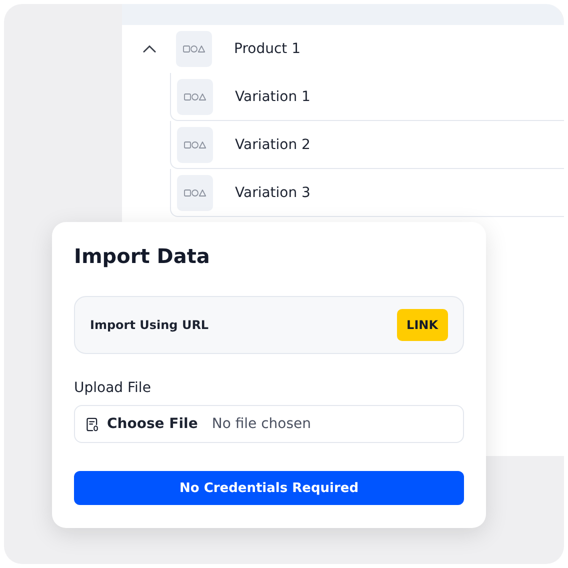 The height and width of the screenshot is (568, 568). What do you see at coordinates (272, 144) in the screenshot?
I see `variation-name: Variation 2` at bounding box center [272, 144].